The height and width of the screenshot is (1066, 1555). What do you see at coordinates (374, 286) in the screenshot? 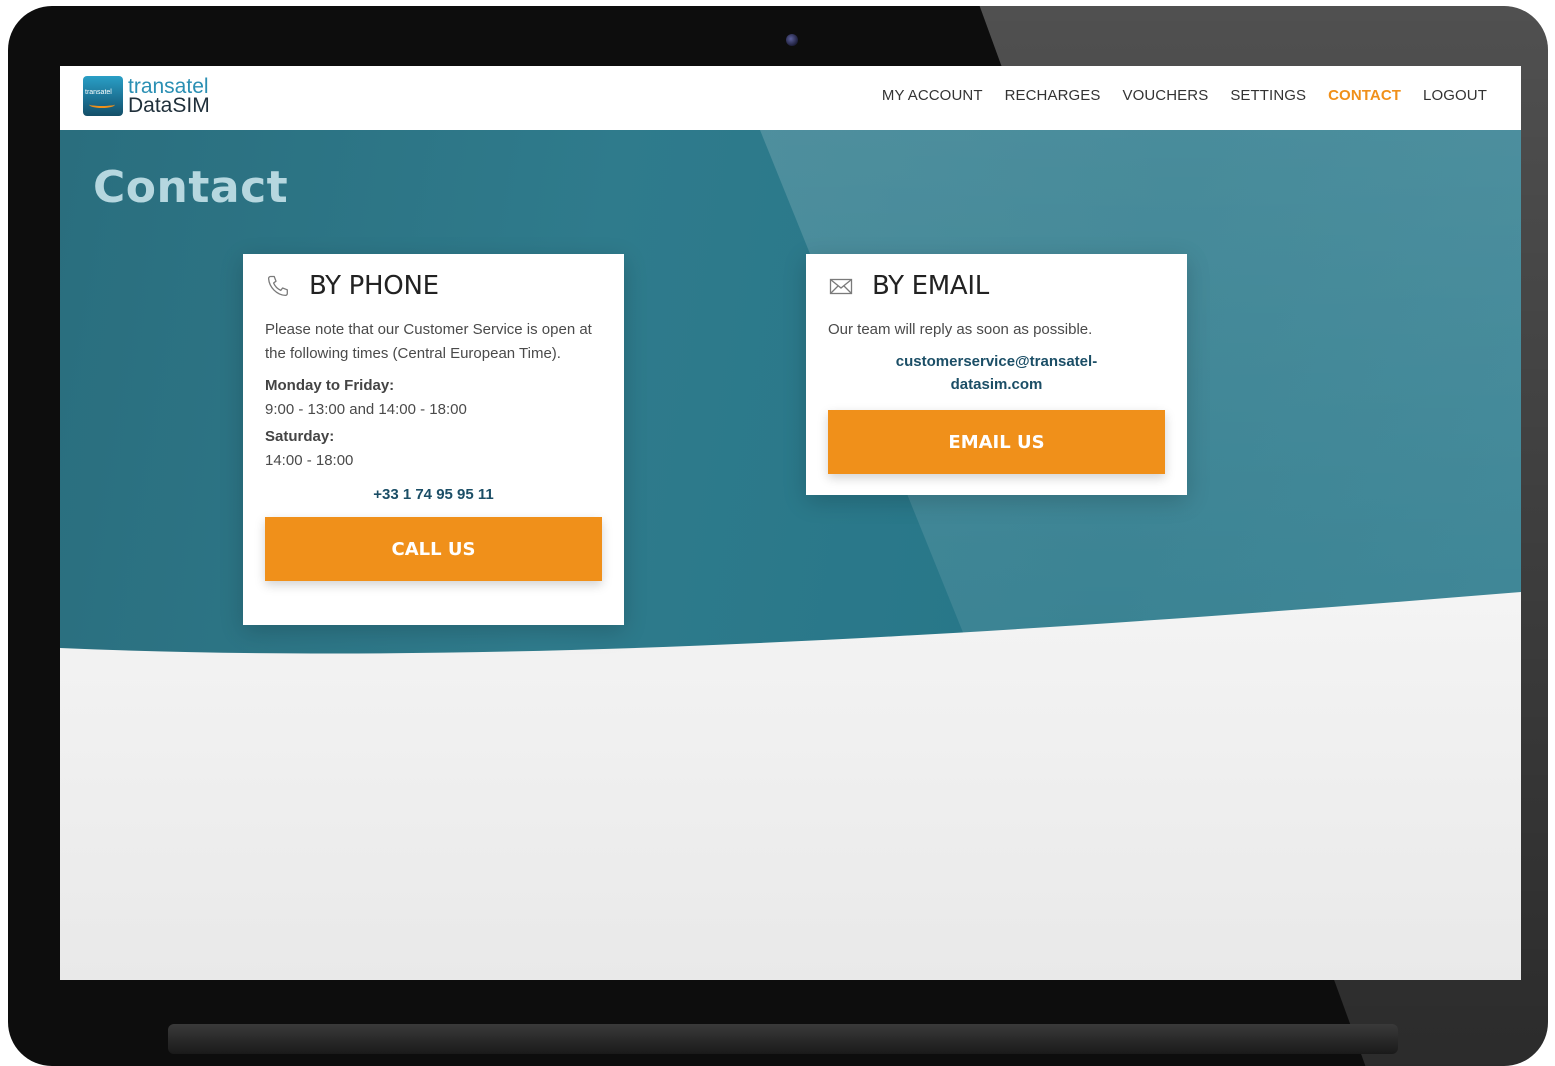
I see `phone-card-title: BY PHONE` at bounding box center [374, 286].